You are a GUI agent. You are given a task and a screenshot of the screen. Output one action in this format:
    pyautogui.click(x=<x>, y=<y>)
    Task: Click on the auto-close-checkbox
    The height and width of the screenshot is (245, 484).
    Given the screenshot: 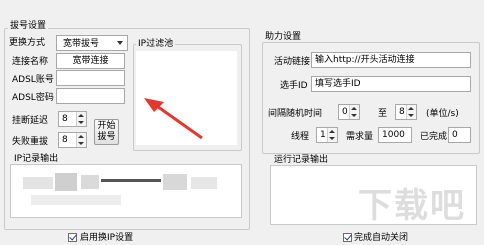 What is the action you would take?
    pyautogui.click(x=347, y=237)
    